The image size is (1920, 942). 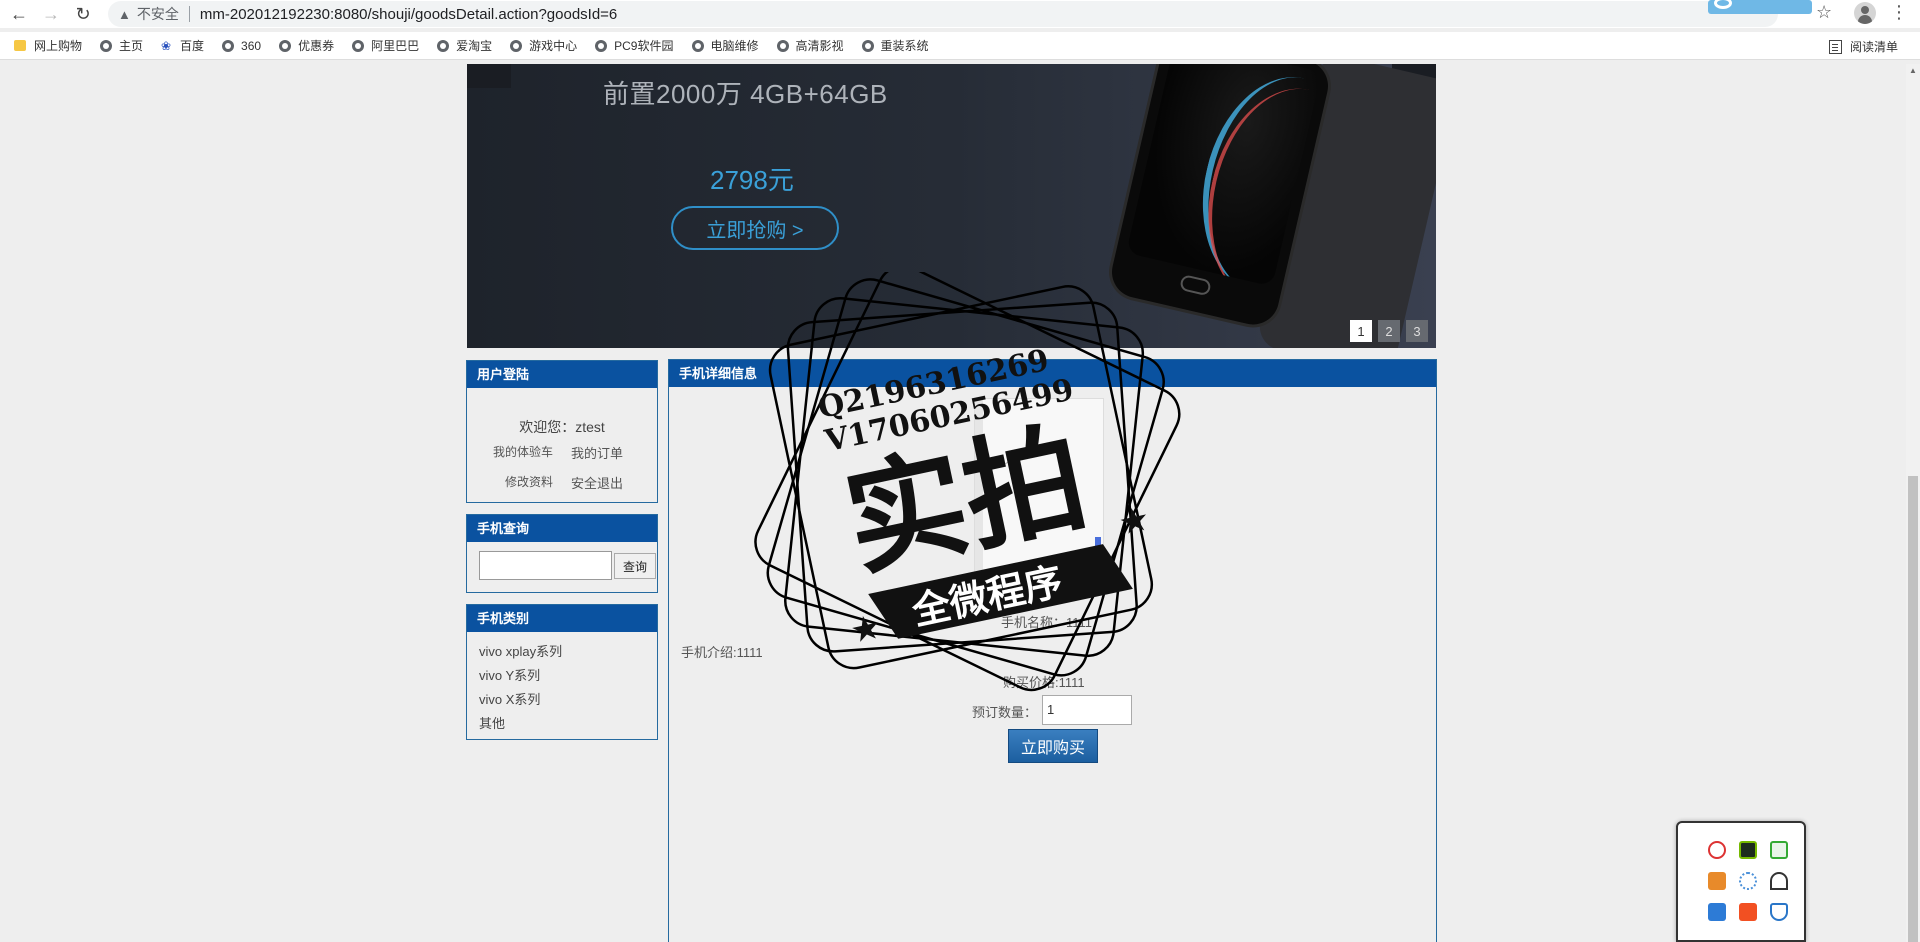 I want to click on bookmark-item: 重装系统, so click(x=895, y=45).